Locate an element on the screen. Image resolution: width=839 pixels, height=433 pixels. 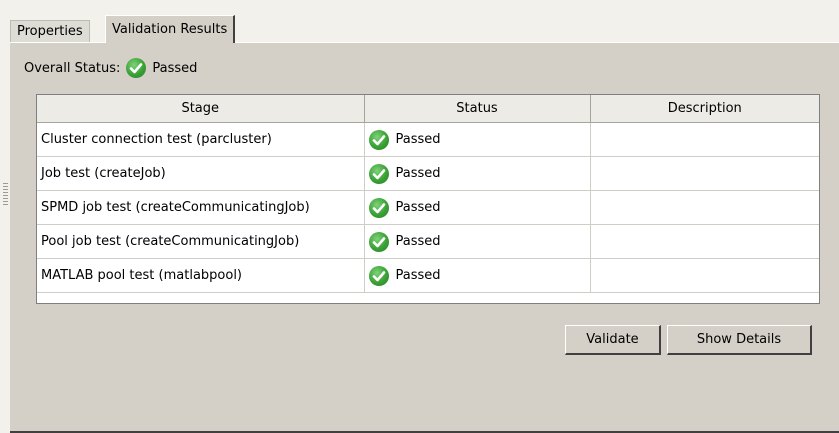
overall-status-value: Passed is located at coordinates (175, 68).